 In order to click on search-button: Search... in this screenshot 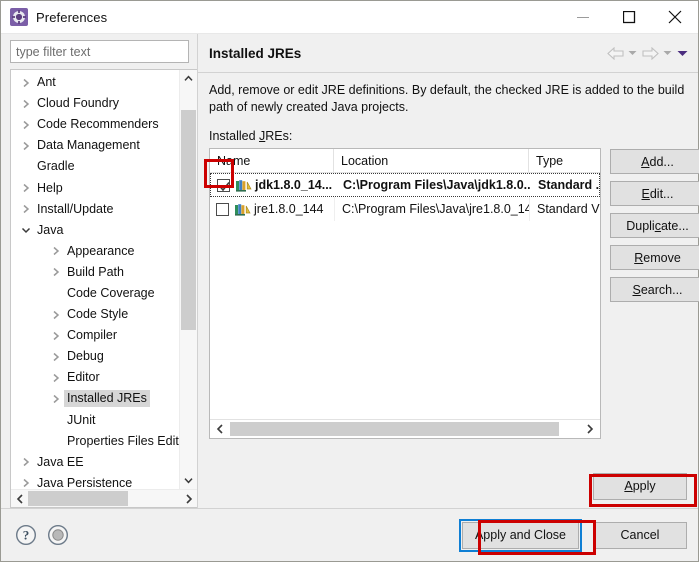, I will do `click(654, 289)`.